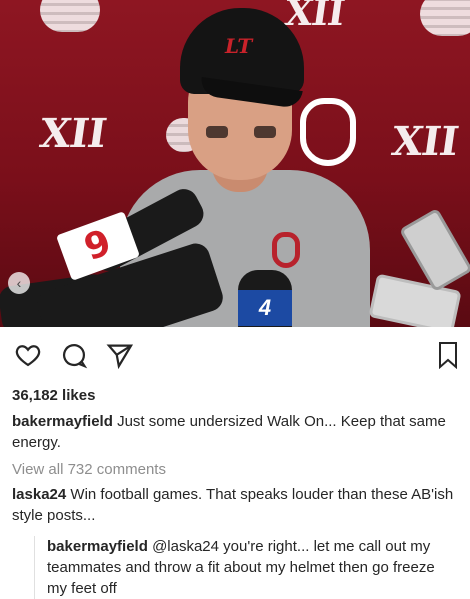  What do you see at coordinates (97, 546) in the screenshot?
I see `reply-username: bakermayfield` at bounding box center [97, 546].